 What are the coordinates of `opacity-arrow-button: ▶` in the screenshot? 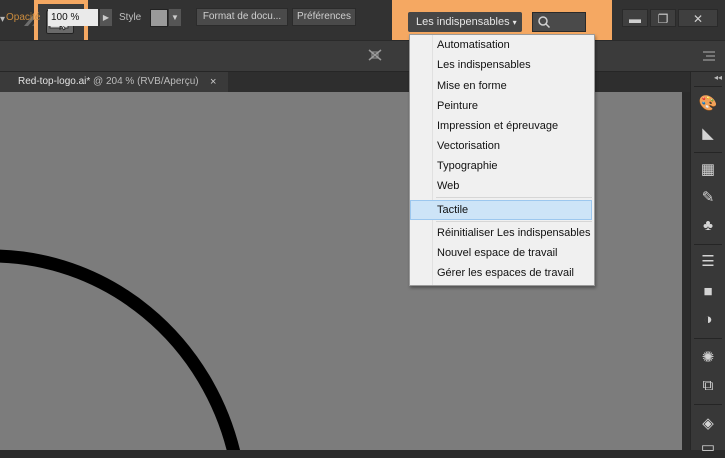 It's located at (106, 17).